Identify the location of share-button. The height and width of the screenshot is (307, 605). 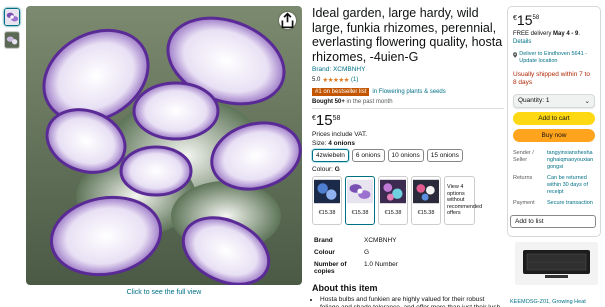
(287, 20).